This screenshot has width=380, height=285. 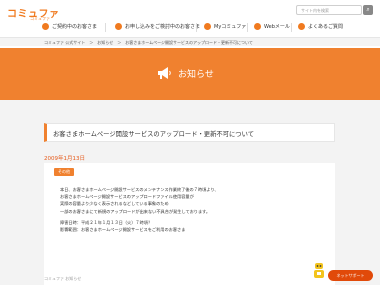 I want to click on article-line: 実際の容量より少なく表示されるなどしている事象のため, so click(x=114, y=204).